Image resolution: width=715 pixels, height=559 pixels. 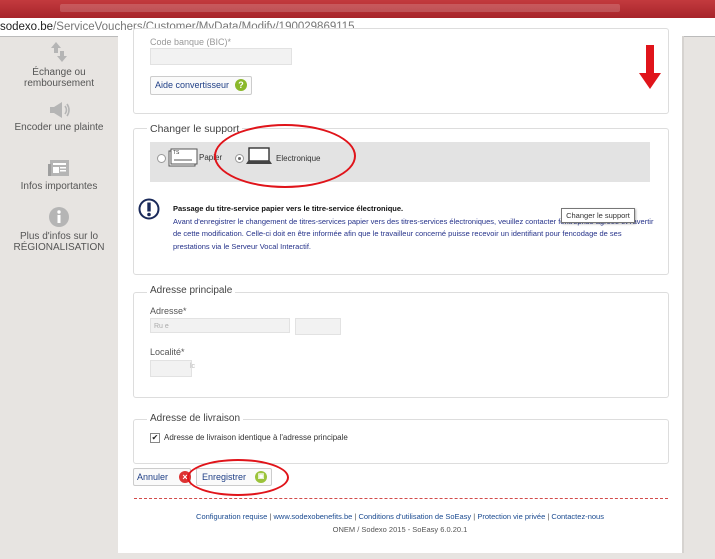 What do you see at coordinates (59, 52) in the screenshot?
I see `exchange-arrows-icon` at bounding box center [59, 52].